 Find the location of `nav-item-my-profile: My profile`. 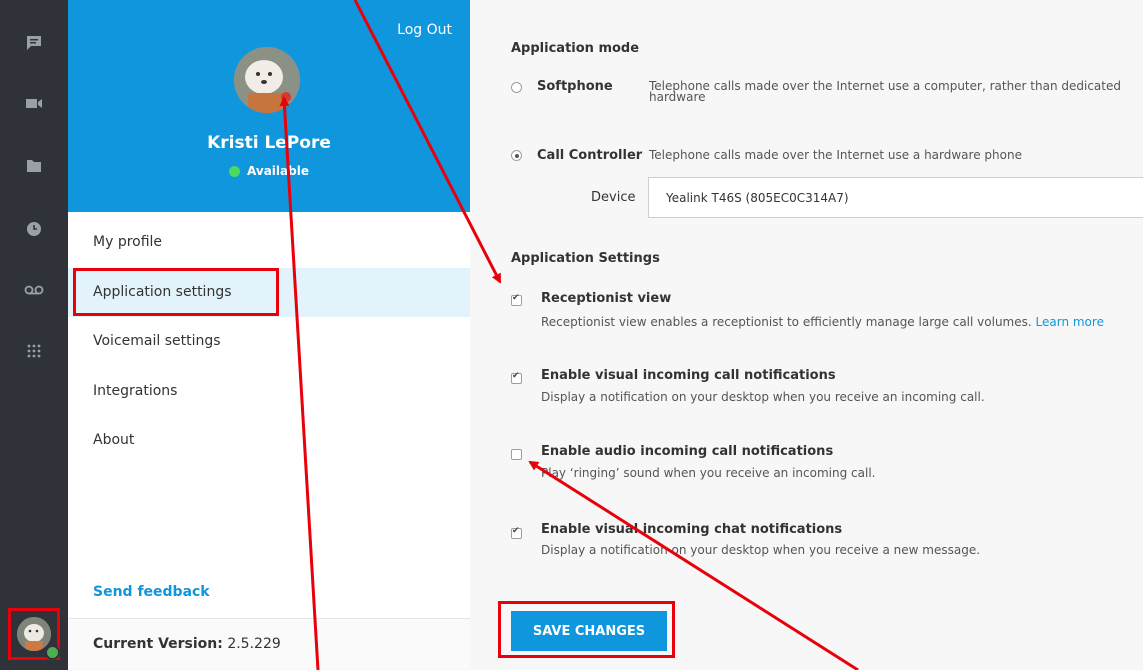

nav-item-my-profile: My profile is located at coordinates (269, 243).